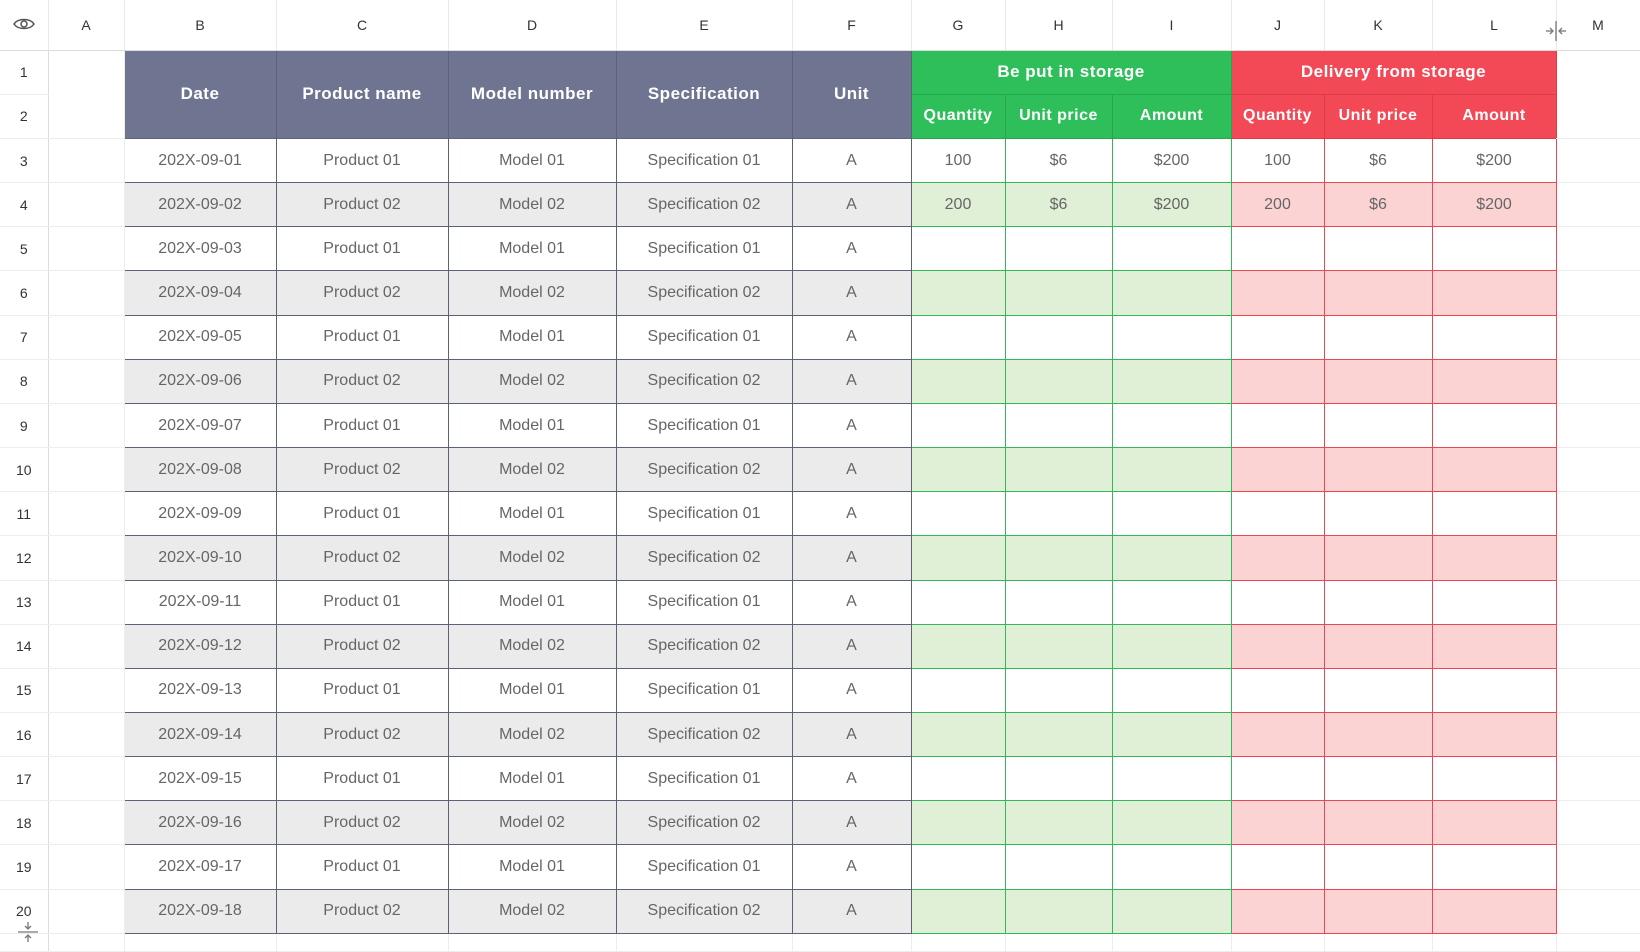  I want to click on out-unit-price-cell: $6, so click(1378, 160).